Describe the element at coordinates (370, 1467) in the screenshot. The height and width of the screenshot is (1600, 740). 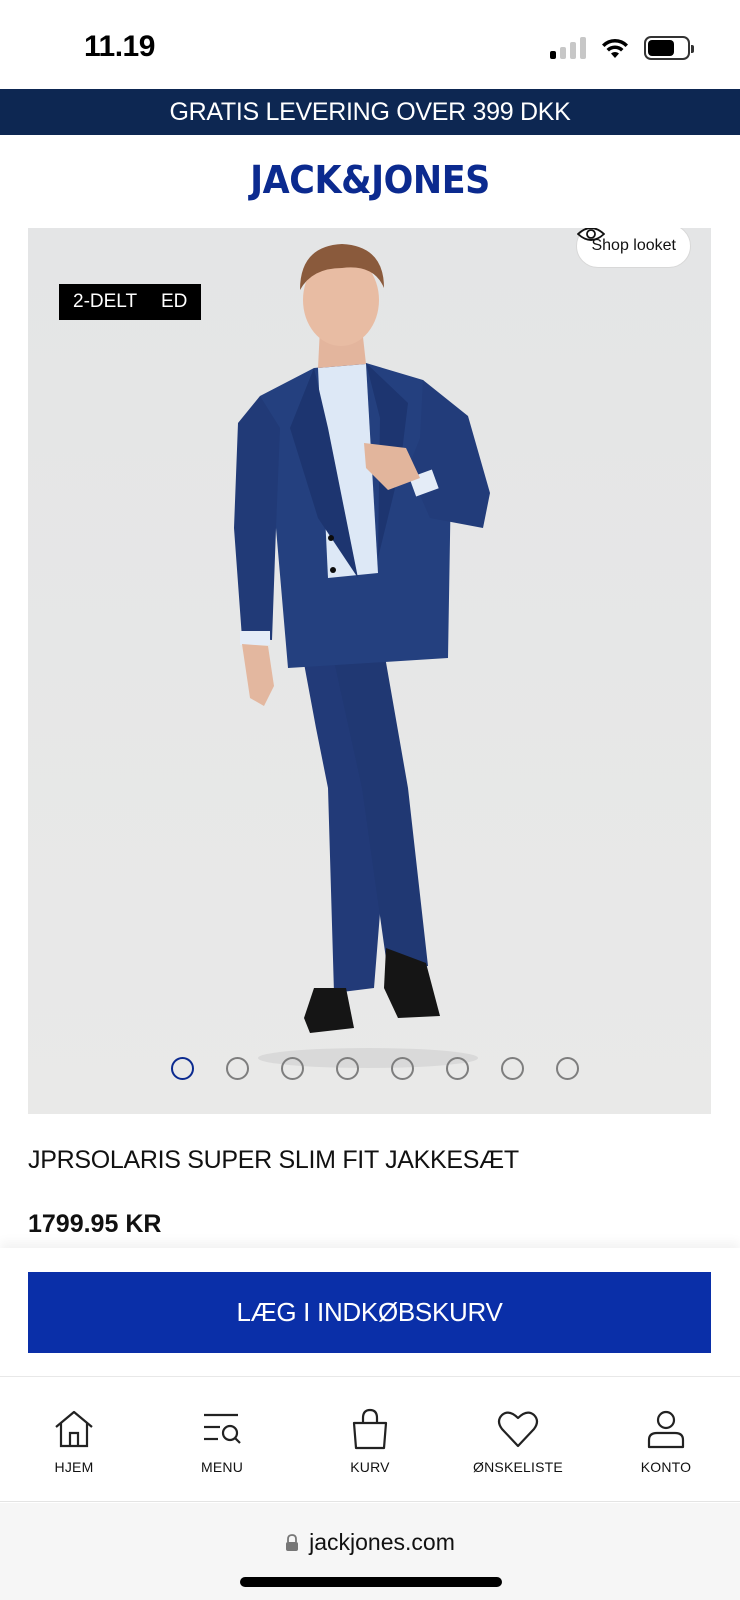
I see `nav-label-cart: KURV` at that location.